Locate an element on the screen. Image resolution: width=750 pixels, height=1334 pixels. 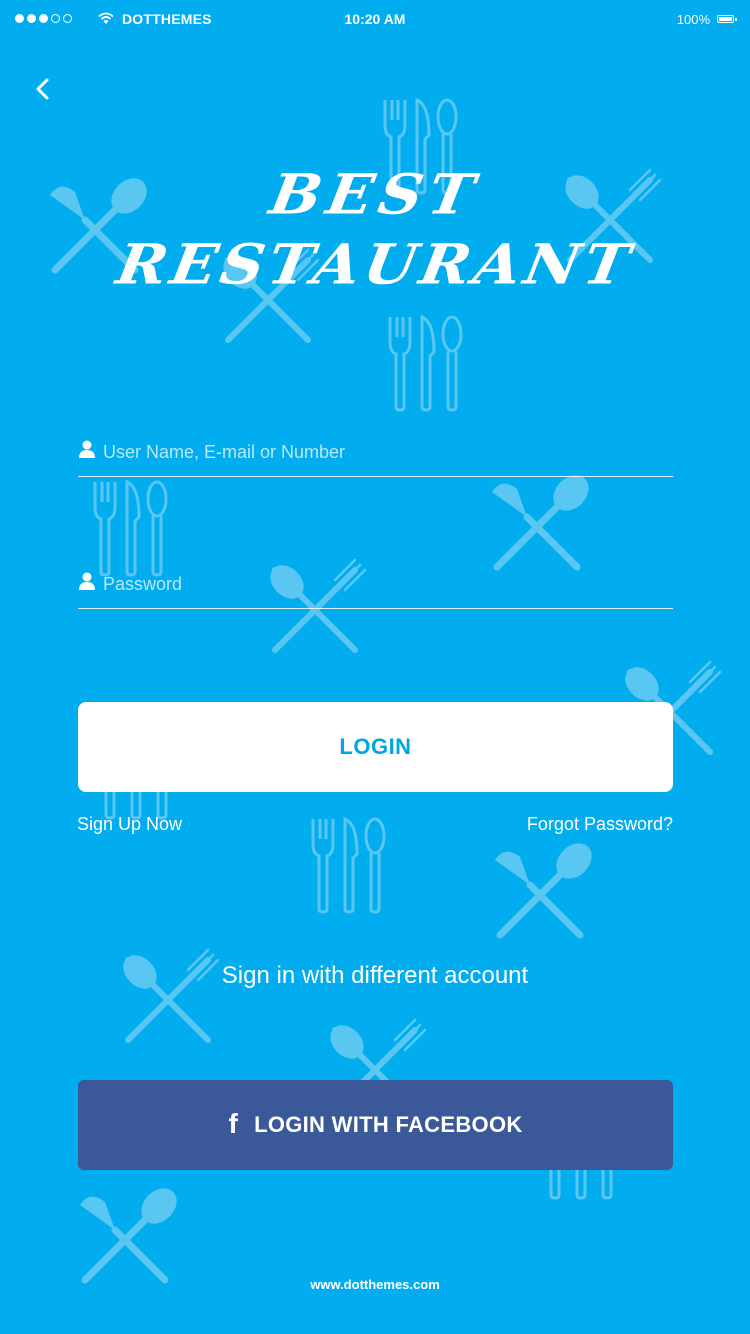
username-input is located at coordinates (383, 452).